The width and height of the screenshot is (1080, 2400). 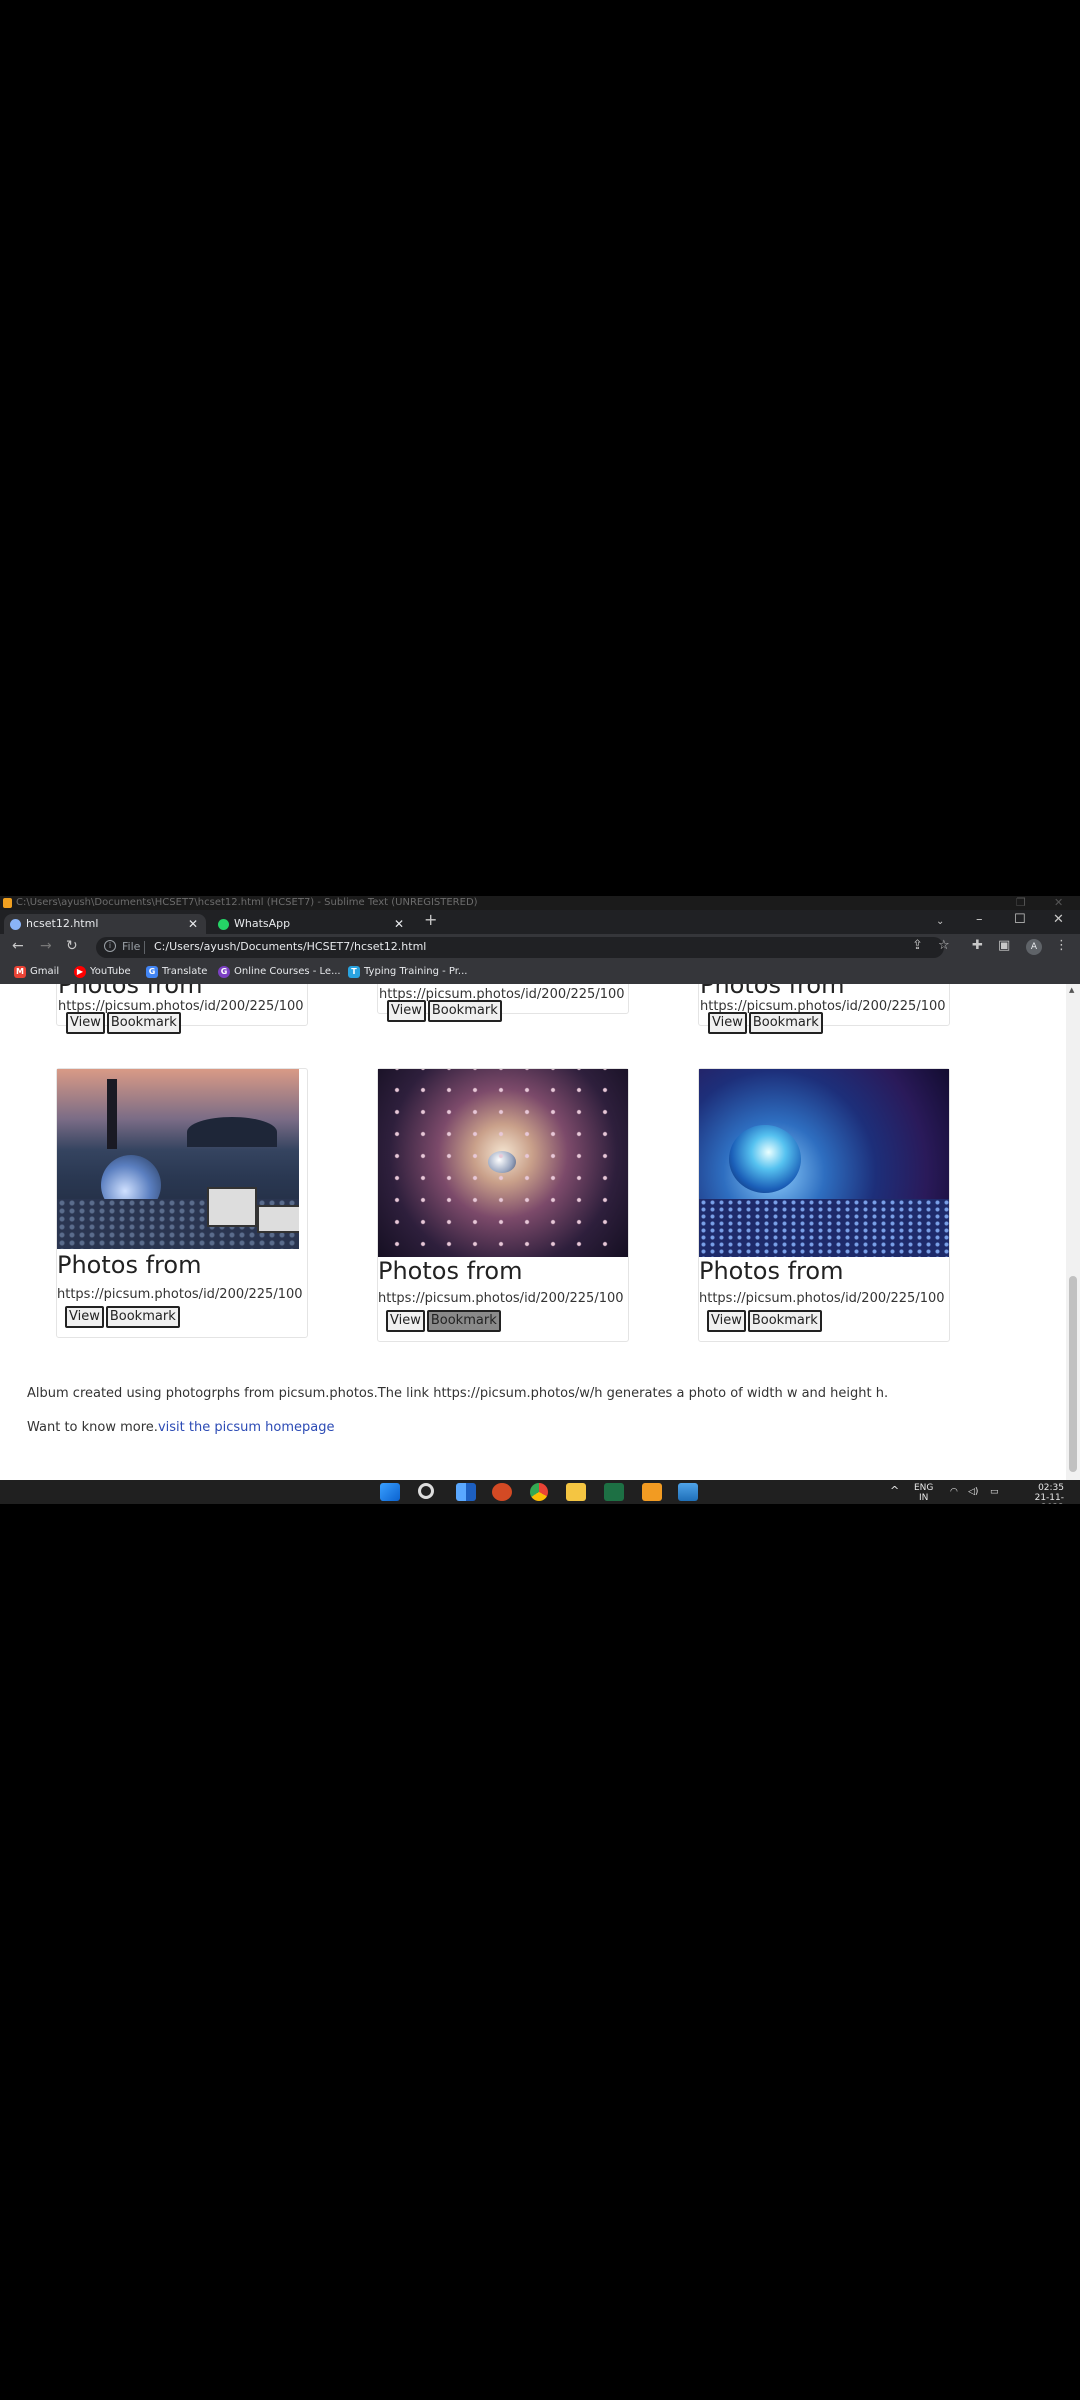 What do you see at coordinates (62, 923) in the screenshot?
I see `tab-label: hcset12.html` at bounding box center [62, 923].